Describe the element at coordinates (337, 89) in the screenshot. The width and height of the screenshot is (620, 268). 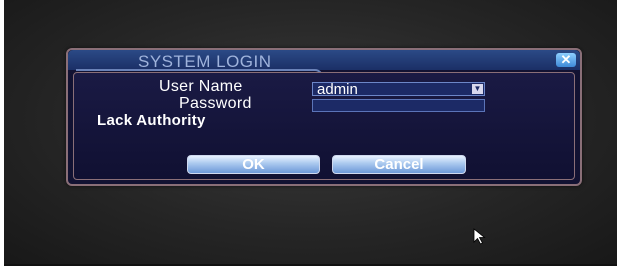
I see `user-name-value: admin` at that location.